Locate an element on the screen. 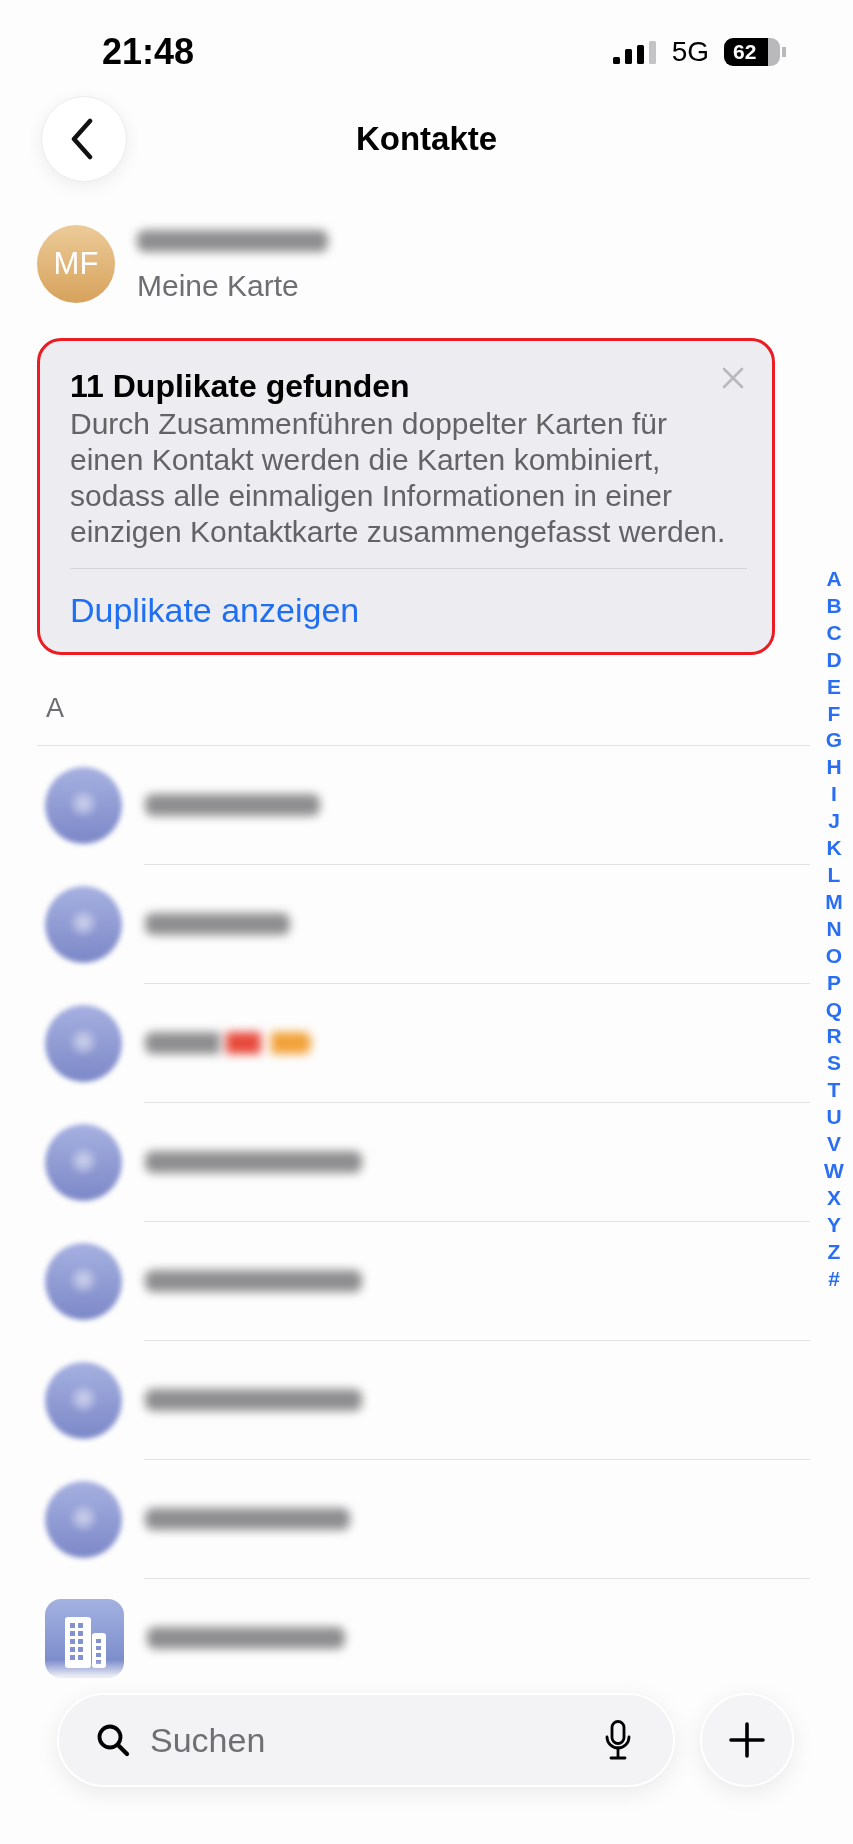 The width and height of the screenshot is (853, 1844). index-letter: U is located at coordinates (834, 1118).